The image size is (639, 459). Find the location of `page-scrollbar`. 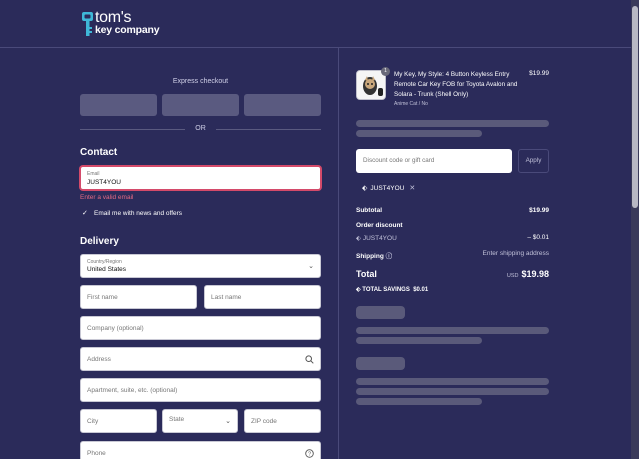

page-scrollbar is located at coordinates (635, 229).